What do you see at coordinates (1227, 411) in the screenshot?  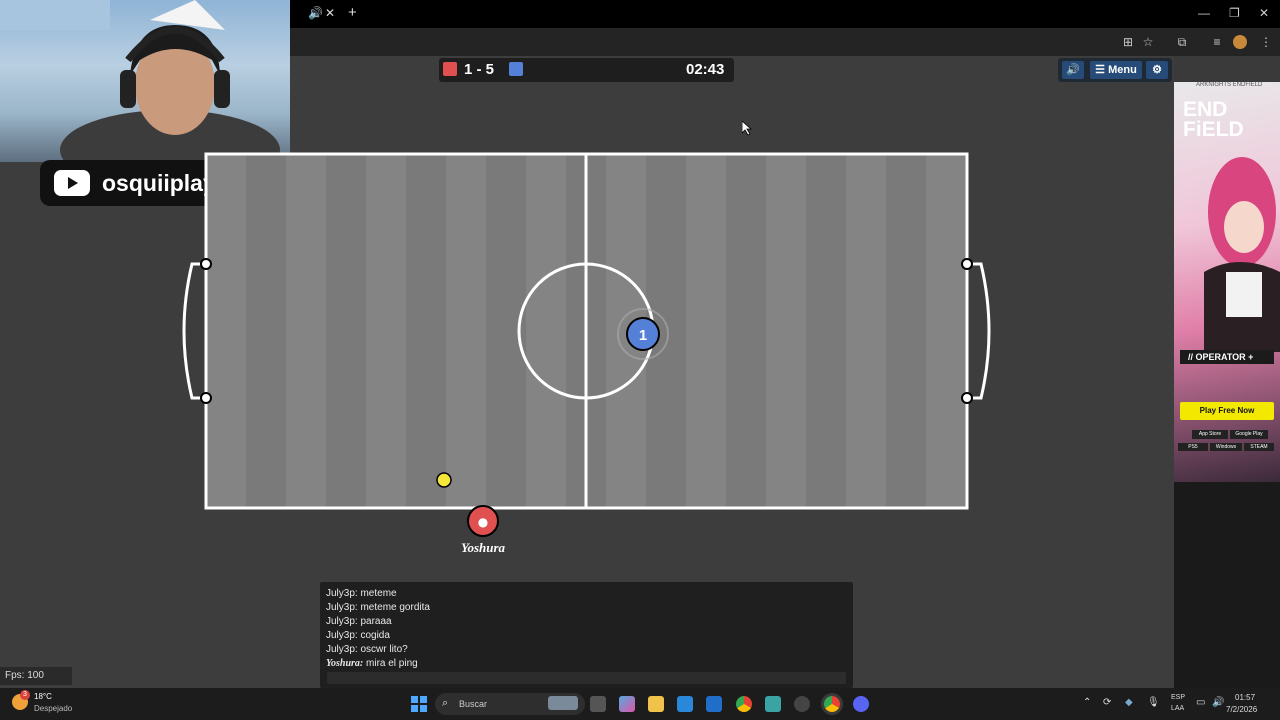 I see `ad-play-now-button: Play Free Now` at bounding box center [1227, 411].